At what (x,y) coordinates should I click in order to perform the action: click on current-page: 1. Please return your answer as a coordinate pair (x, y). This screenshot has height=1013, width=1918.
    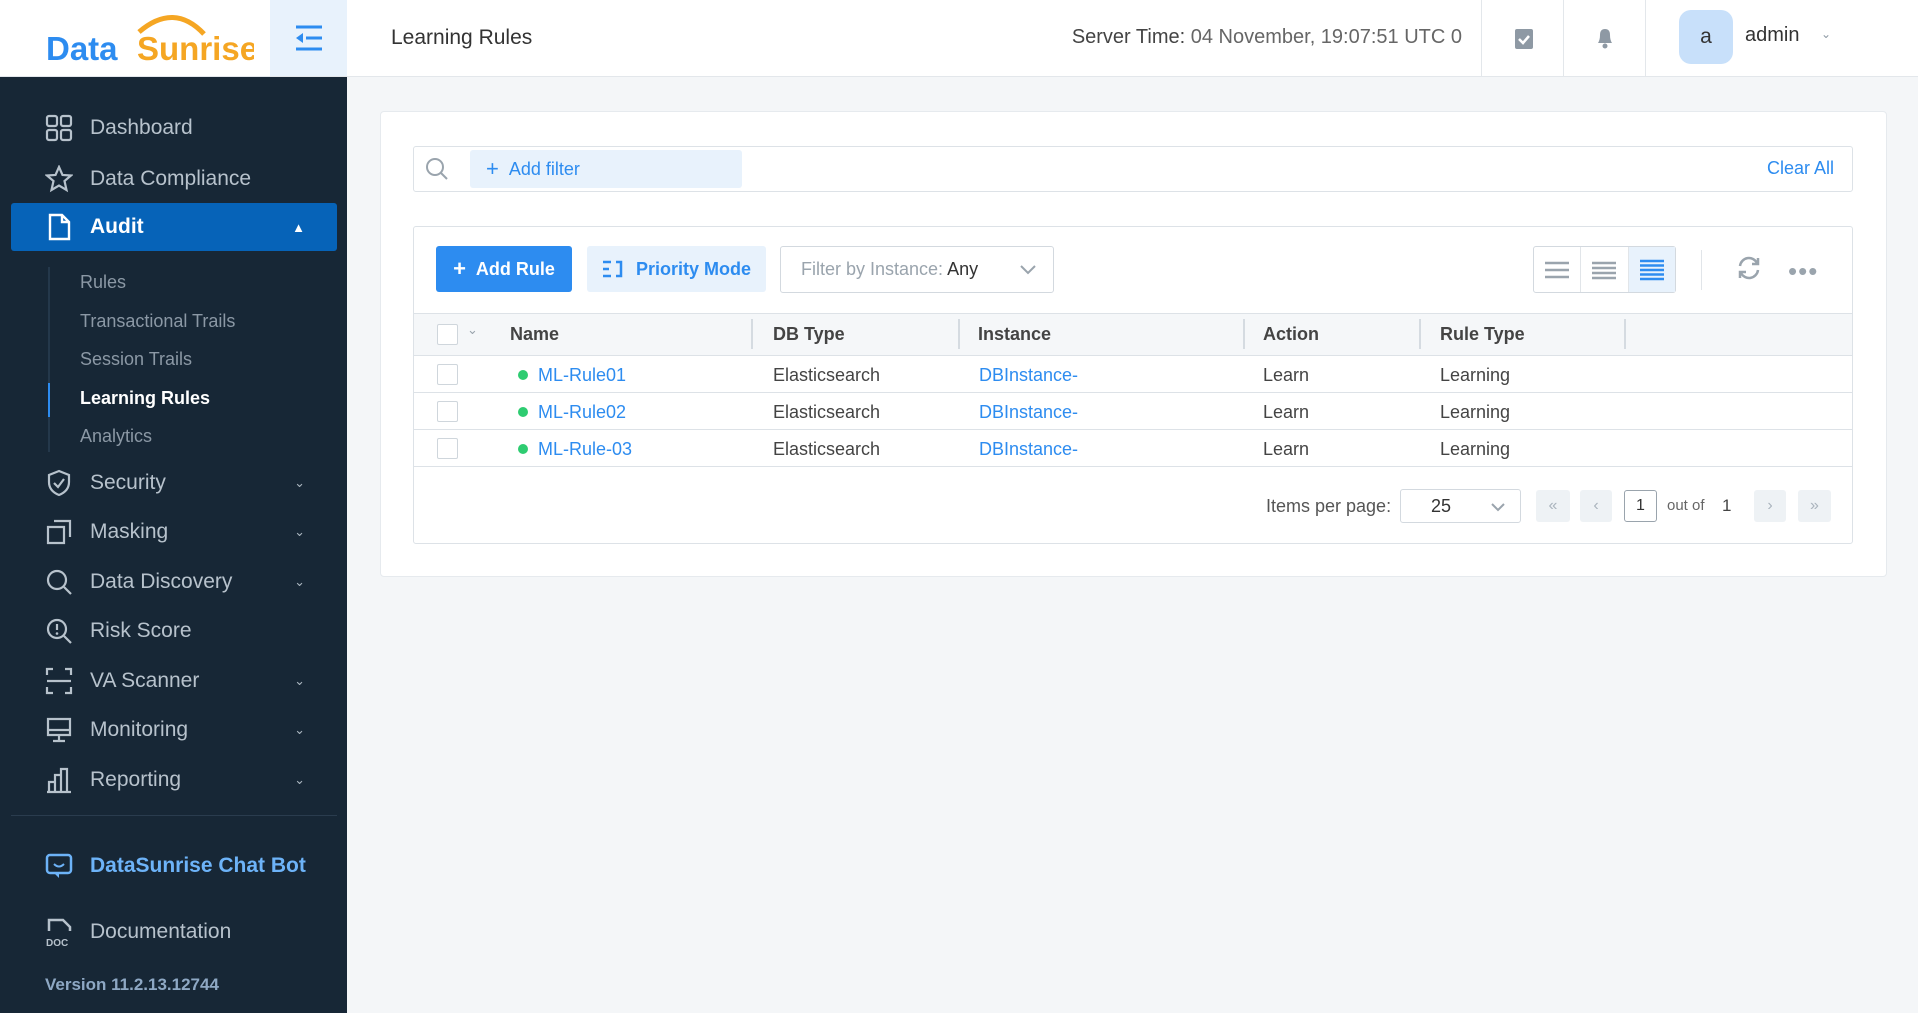
    Looking at the image, I should click on (1640, 506).